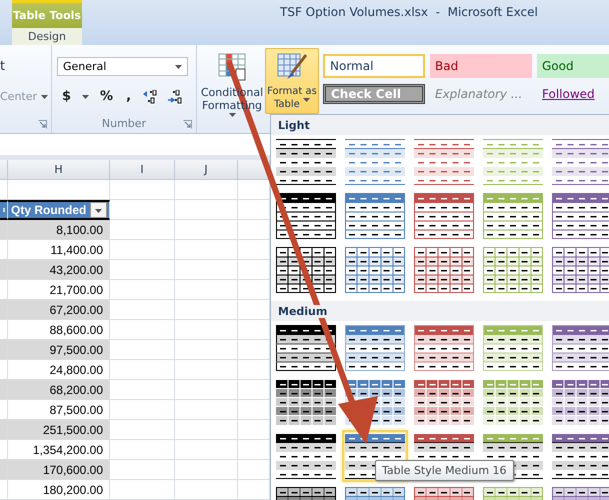 Image resolution: width=609 pixels, height=500 pixels. What do you see at coordinates (47, 14) in the screenshot?
I see `contextual-tab-group: Table Tools` at bounding box center [47, 14].